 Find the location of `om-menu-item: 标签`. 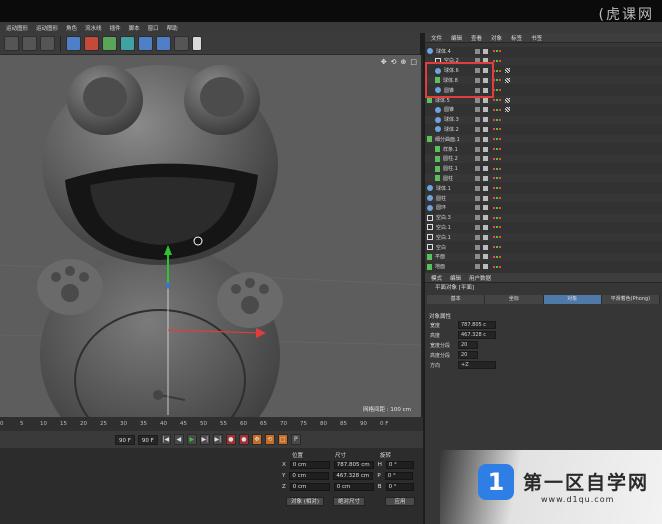

om-menu-item: 标签 is located at coordinates (516, 38).